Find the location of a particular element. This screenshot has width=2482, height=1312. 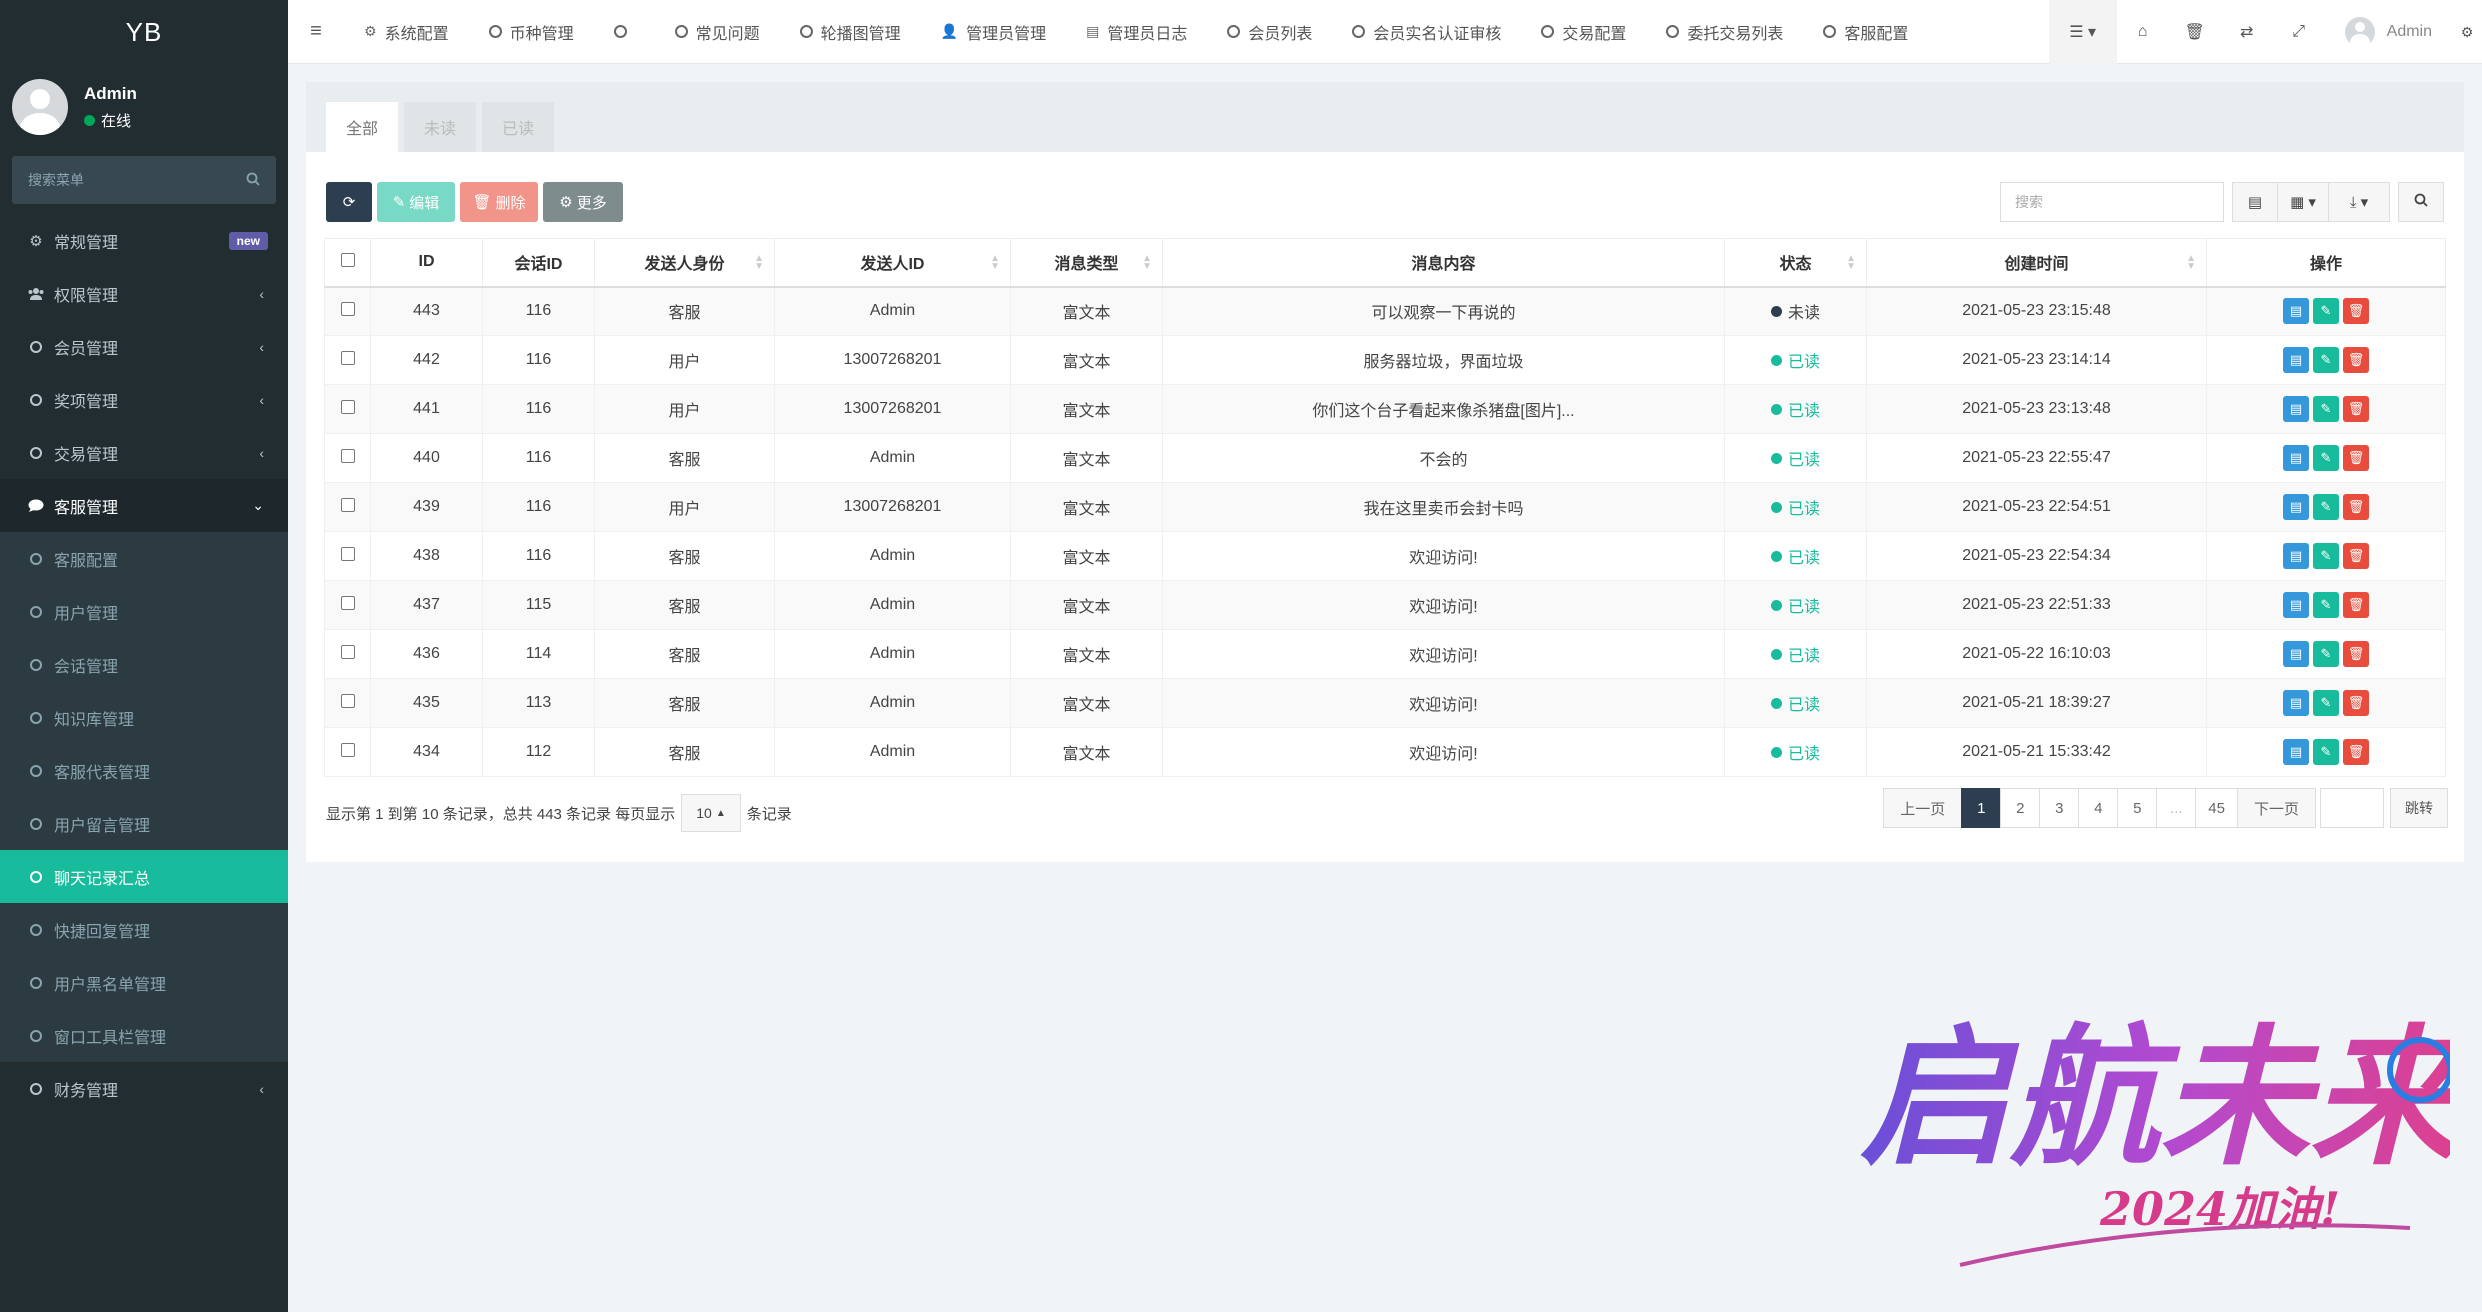

col-content: 消息内容 is located at coordinates (1443, 263).